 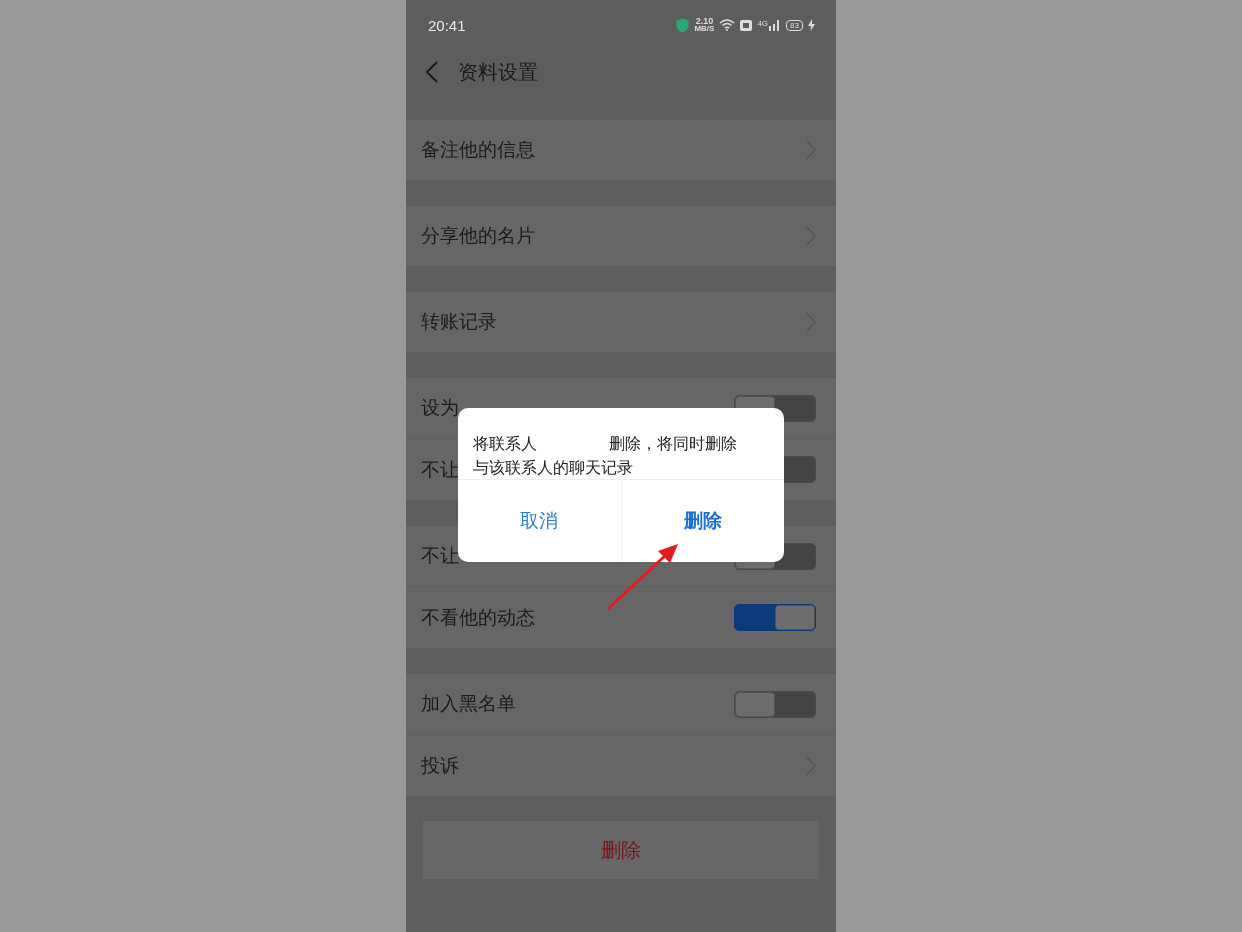 I want to click on row-label: 备注他的信息, so click(x=478, y=149).